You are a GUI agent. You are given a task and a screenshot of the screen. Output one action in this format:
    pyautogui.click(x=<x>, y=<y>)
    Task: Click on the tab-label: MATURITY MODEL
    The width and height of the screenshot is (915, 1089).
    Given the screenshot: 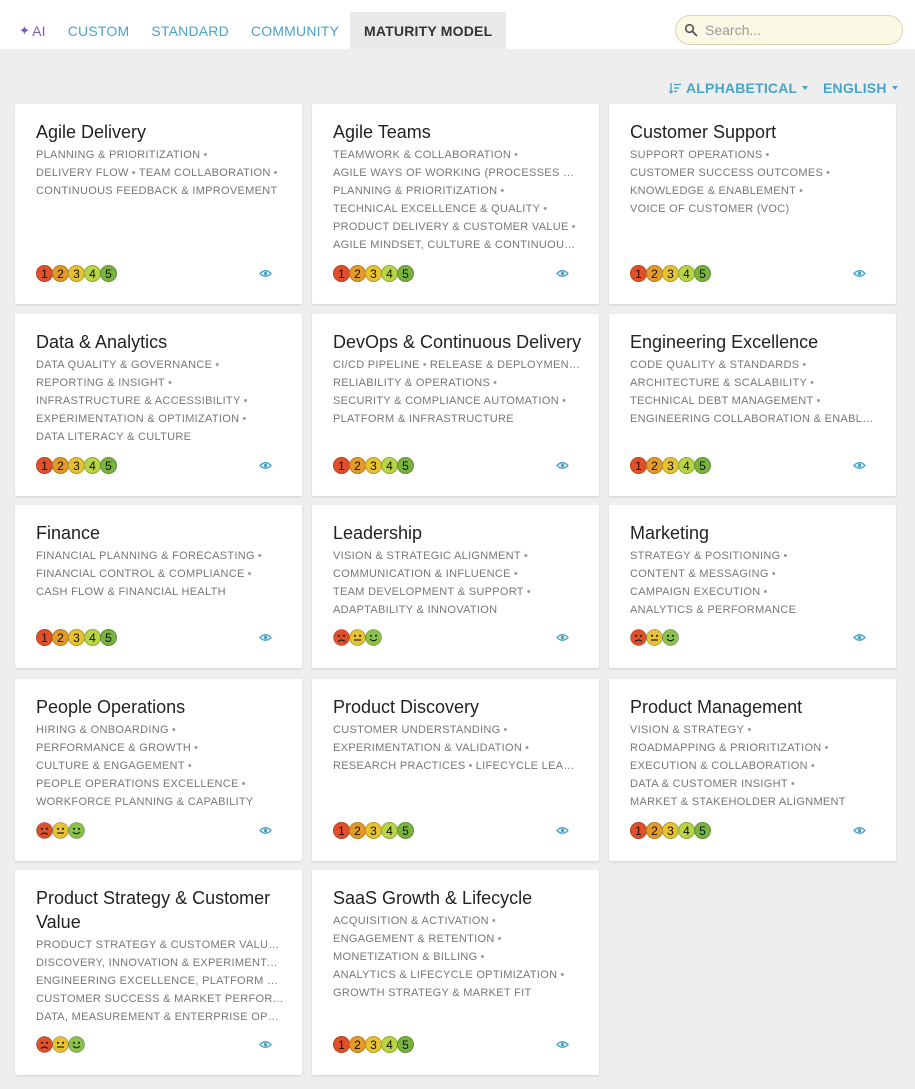 What is the action you would take?
    pyautogui.click(x=428, y=30)
    